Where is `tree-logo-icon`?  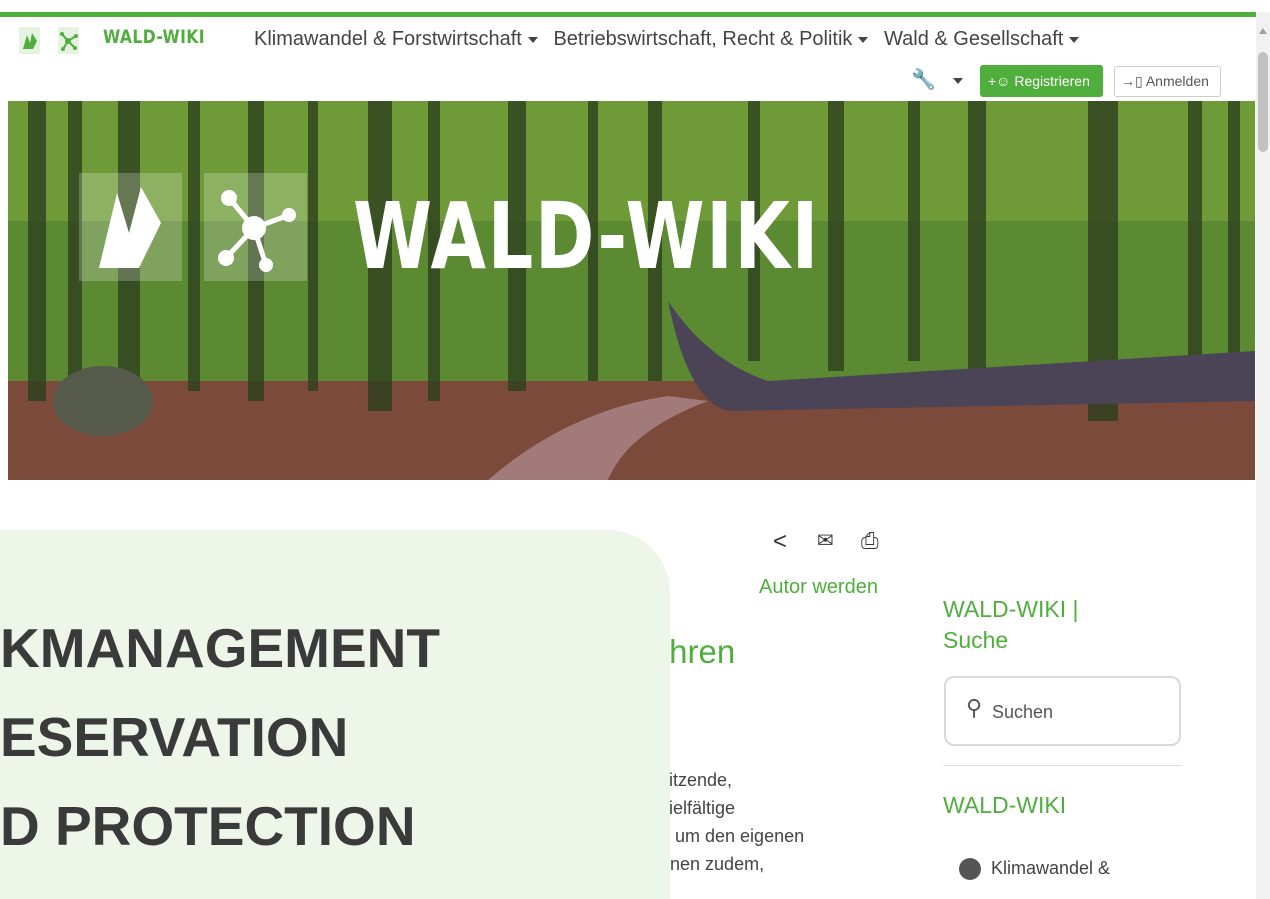 tree-logo-icon is located at coordinates (29, 40).